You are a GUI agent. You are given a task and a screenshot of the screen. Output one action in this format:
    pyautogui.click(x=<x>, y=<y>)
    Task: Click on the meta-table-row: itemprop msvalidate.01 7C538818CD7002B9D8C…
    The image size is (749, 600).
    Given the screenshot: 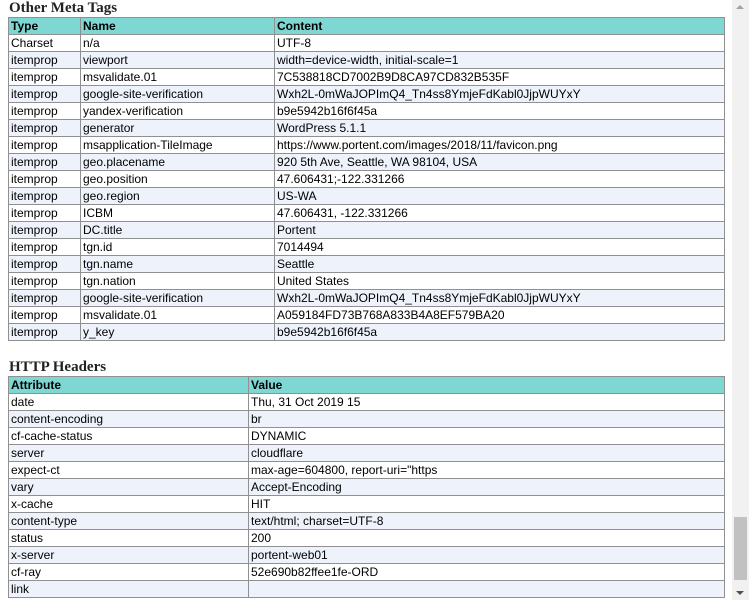 What is the action you would take?
    pyautogui.click(x=366, y=77)
    